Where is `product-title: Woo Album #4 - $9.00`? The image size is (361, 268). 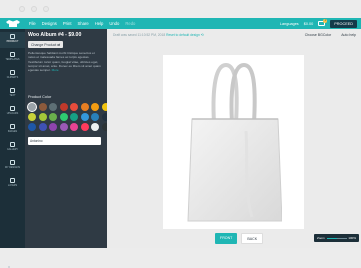 product-title: Woo Album #4 - $9.00 is located at coordinates (55, 35).